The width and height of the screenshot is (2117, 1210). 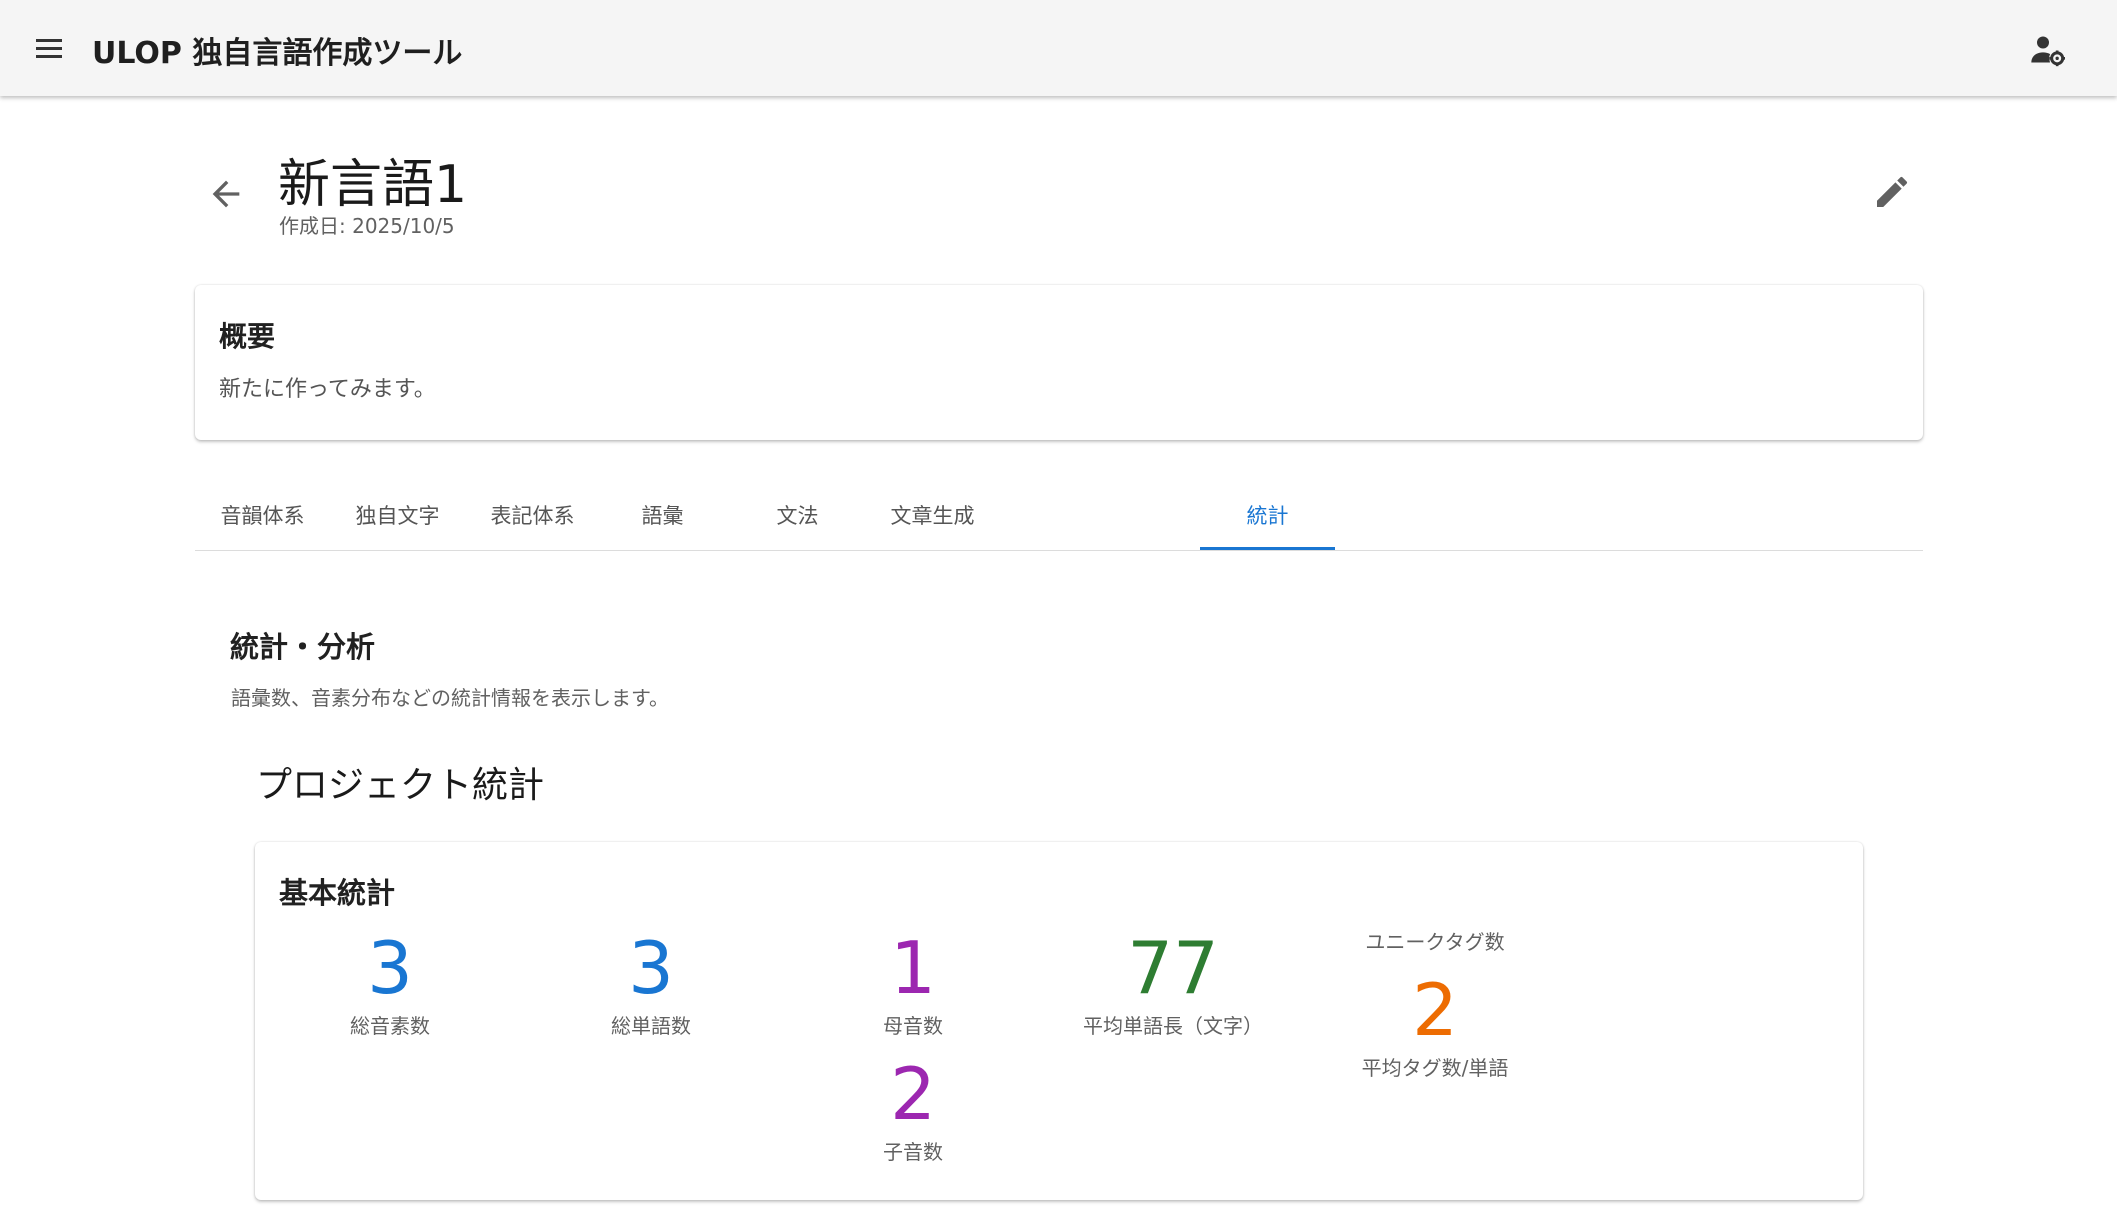 What do you see at coordinates (390, 968) in the screenshot?
I see `total-phonemes-value: 3` at bounding box center [390, 968].